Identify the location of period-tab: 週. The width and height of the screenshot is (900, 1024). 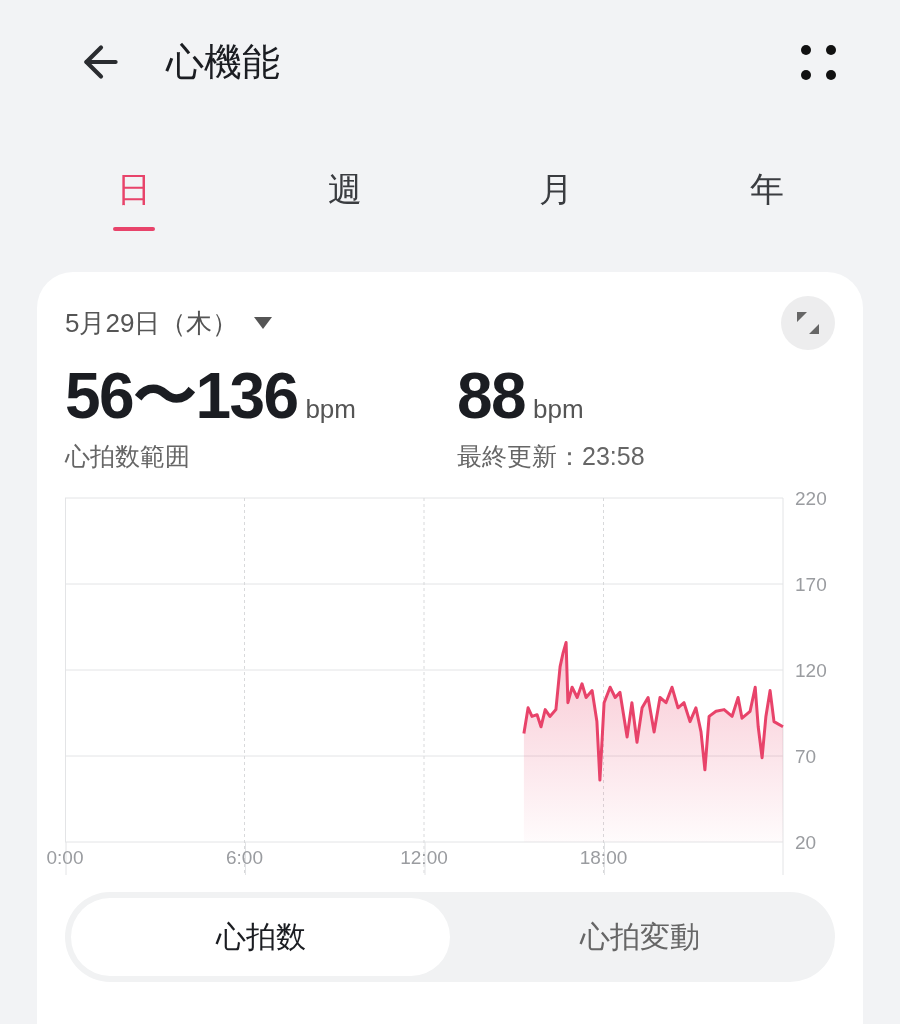
(344, 202).